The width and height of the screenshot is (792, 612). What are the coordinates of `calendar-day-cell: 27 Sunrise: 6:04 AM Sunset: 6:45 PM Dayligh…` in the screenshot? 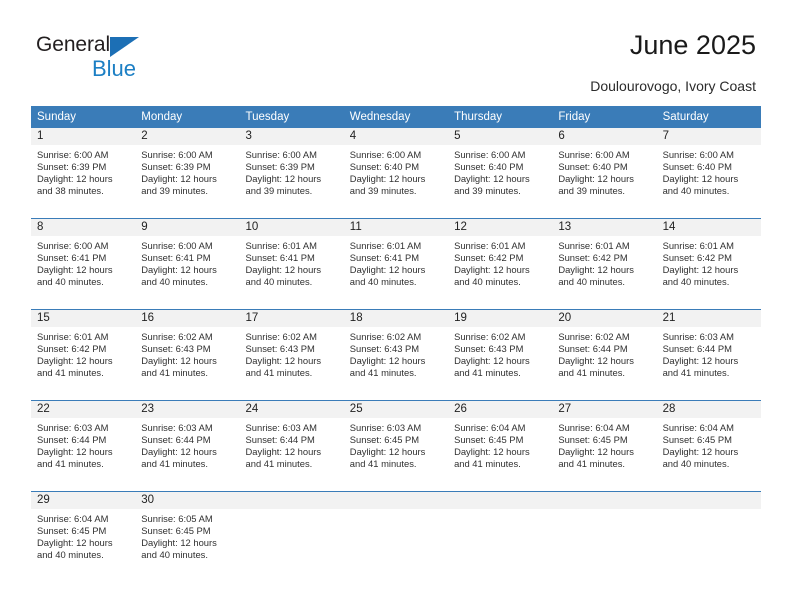 It's located at (604, 442).